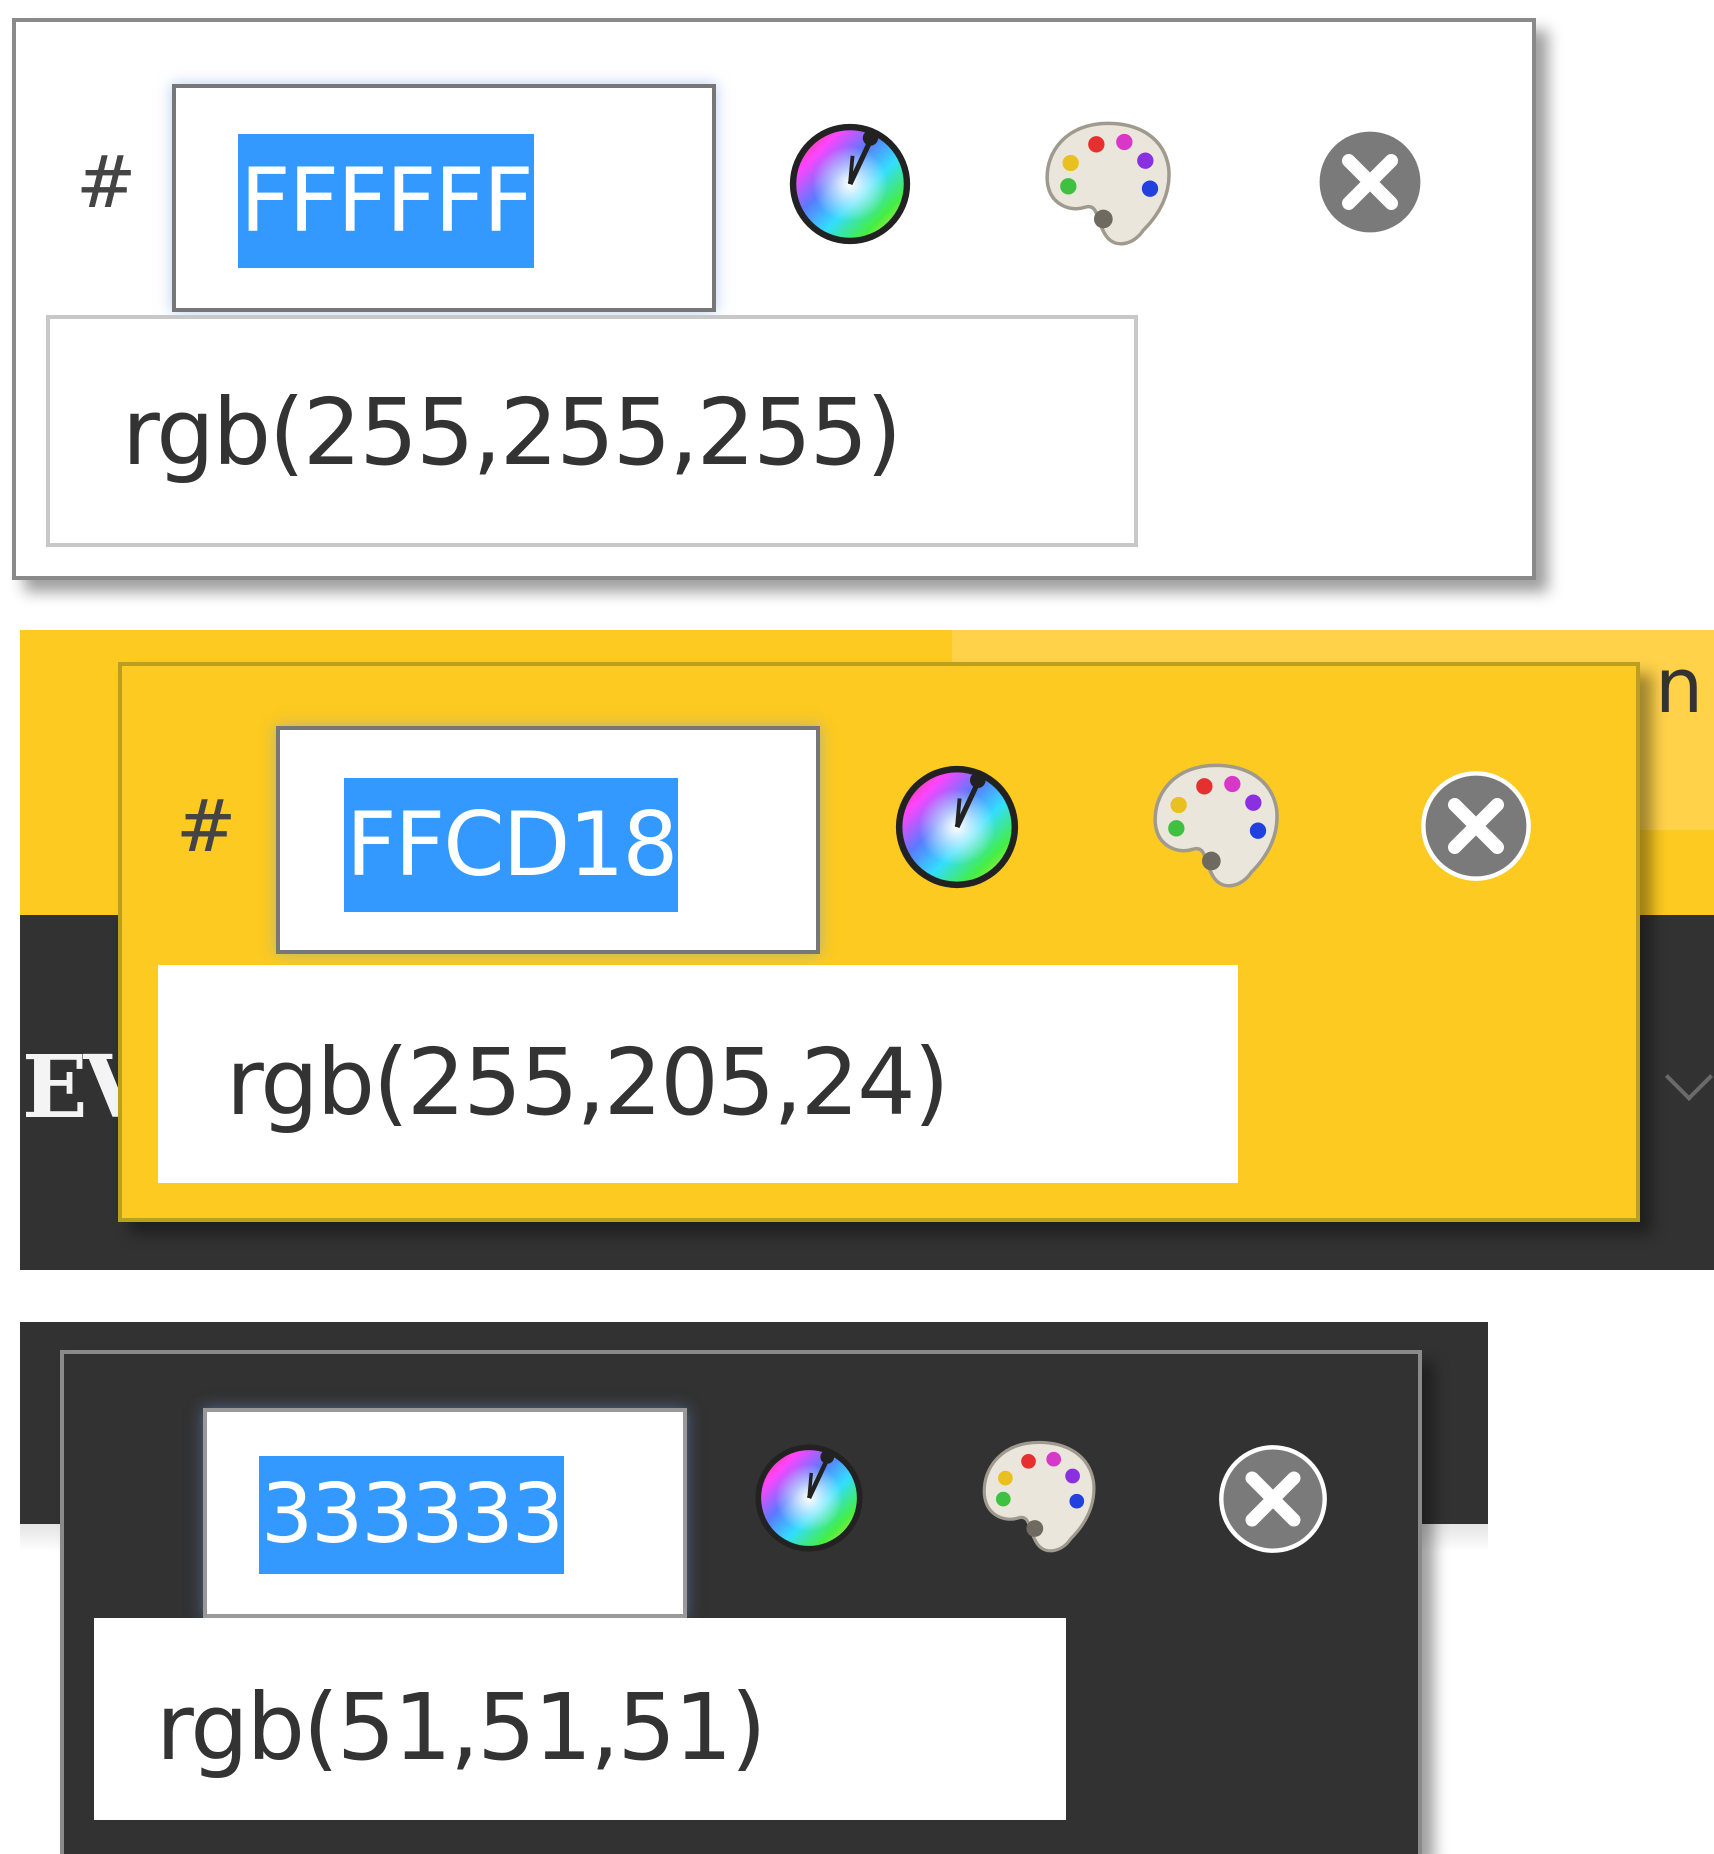 The width and height of the screenshot is (1714, 1854). What do you see at coordinates (386, 201) in the screenshot?
I see `hex-input-selected-text: FFFFFF` at bounding box center [386, 201].